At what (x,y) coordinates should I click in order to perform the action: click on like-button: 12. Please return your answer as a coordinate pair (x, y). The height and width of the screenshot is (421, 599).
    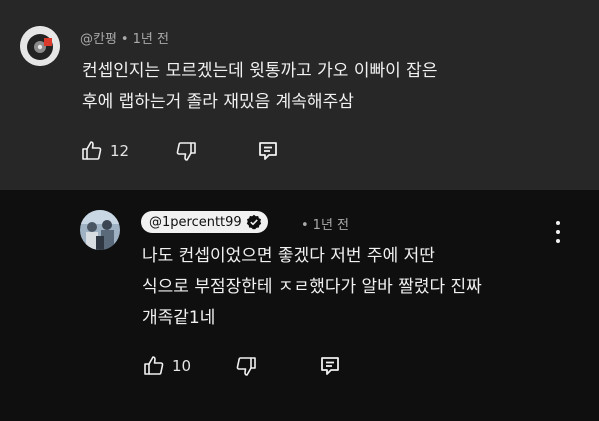
    Looking at the image, I should click on (104, 151).